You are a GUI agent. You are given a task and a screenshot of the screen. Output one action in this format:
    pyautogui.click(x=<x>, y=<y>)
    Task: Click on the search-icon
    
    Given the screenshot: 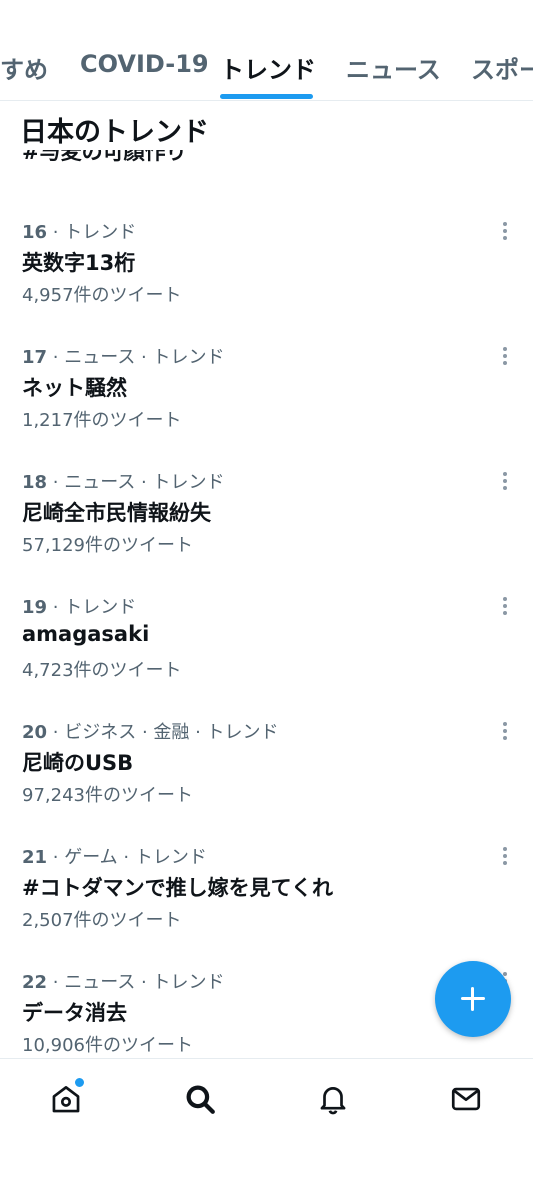 What is the action you would take?
    pyautogui.click(x=200, y=1099)
    